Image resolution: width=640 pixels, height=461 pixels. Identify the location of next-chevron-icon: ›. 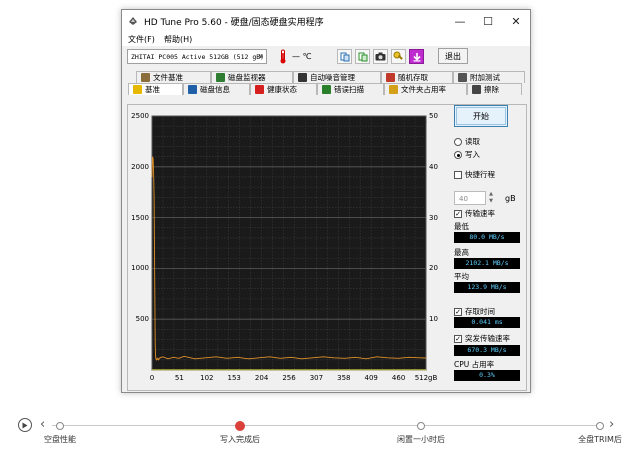
(611, 424).